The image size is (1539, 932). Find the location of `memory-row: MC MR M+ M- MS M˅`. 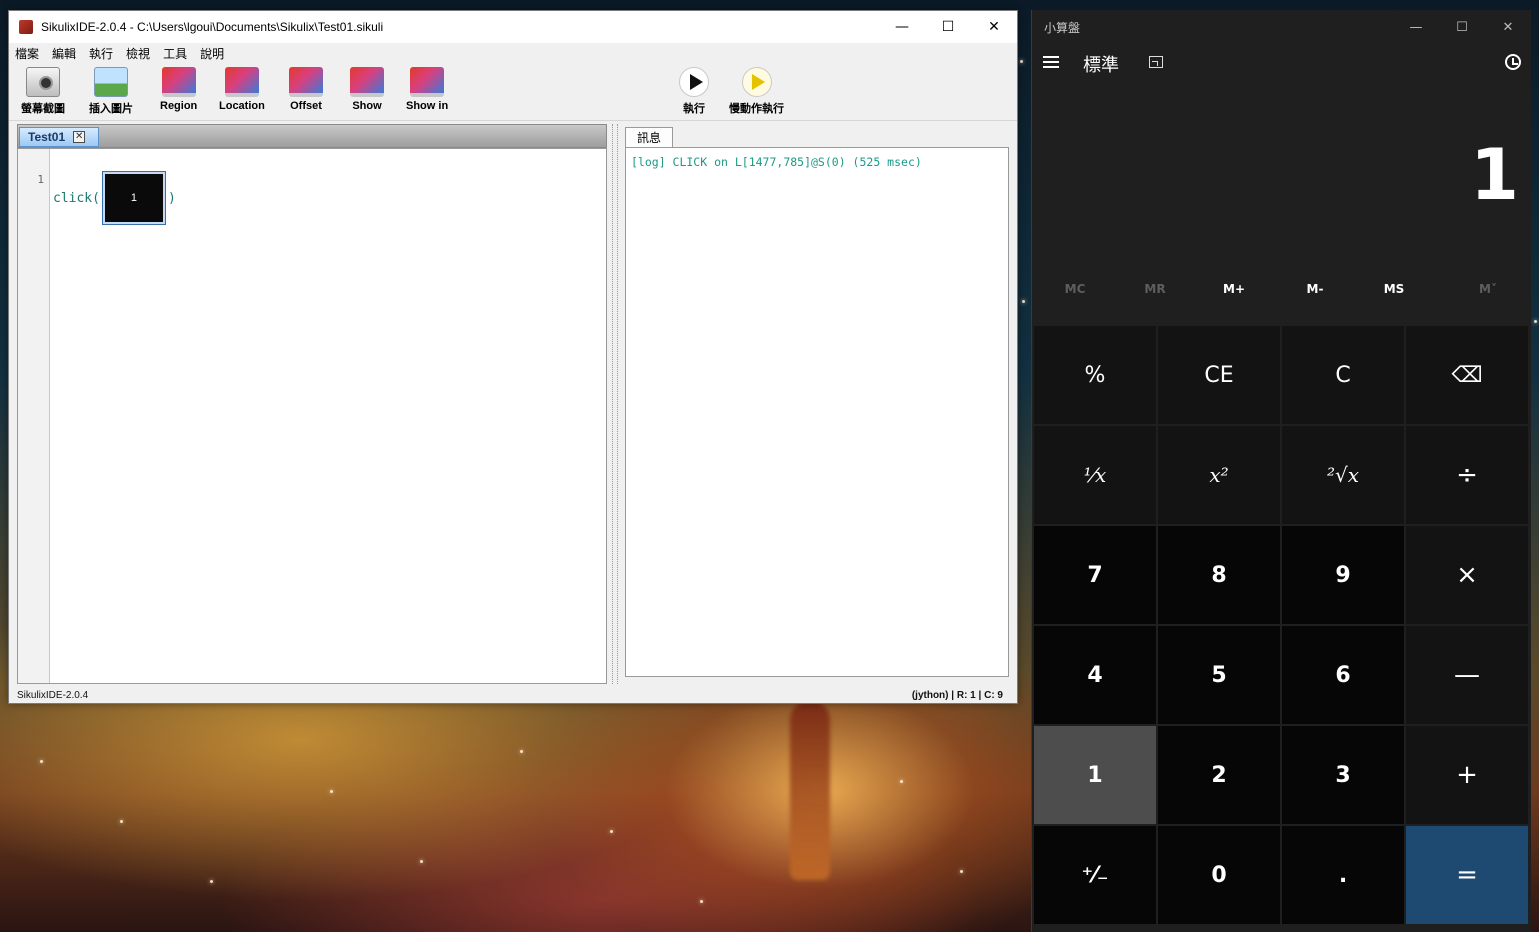

memory-row: MC MR M+ M- MS M˅ is located at coordinates (1282, 294).